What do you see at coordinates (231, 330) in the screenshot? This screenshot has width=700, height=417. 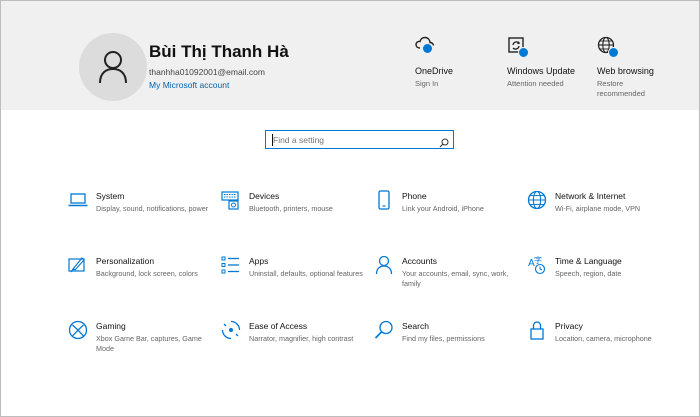 I see `ease-of-access-icon` at bounding box center [231, 330].